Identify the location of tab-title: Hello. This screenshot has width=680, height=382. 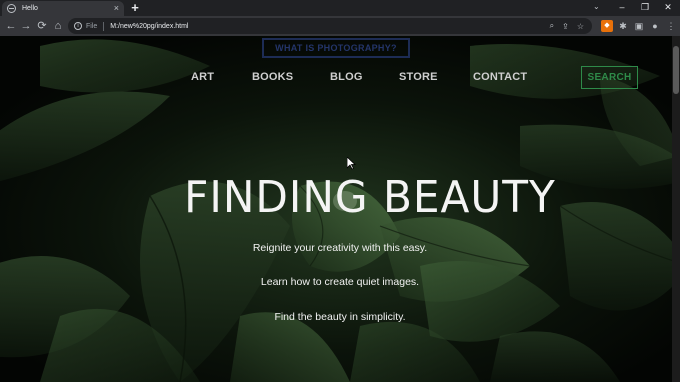
(30, 8).